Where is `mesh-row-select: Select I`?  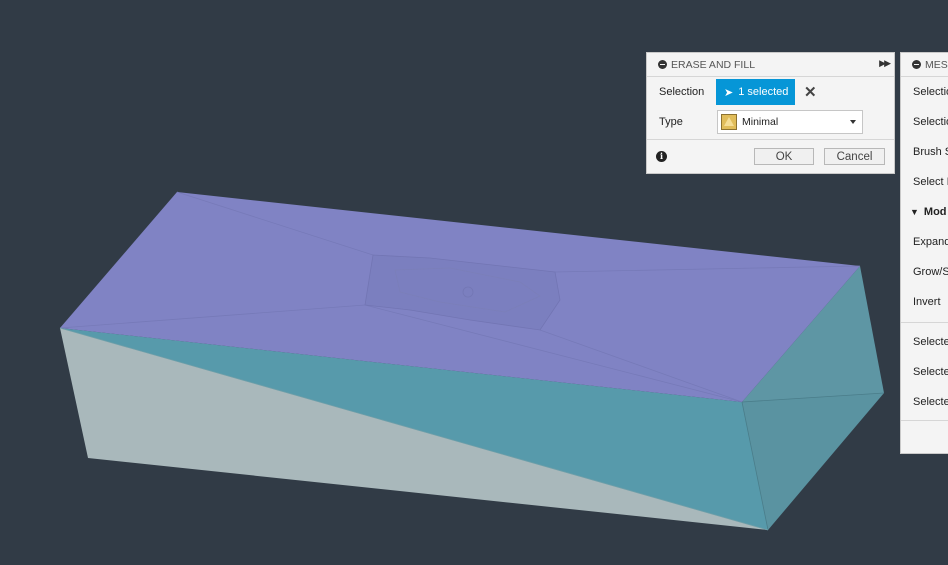 mesh-row-select: Select I is located at coordinates (930, 182).